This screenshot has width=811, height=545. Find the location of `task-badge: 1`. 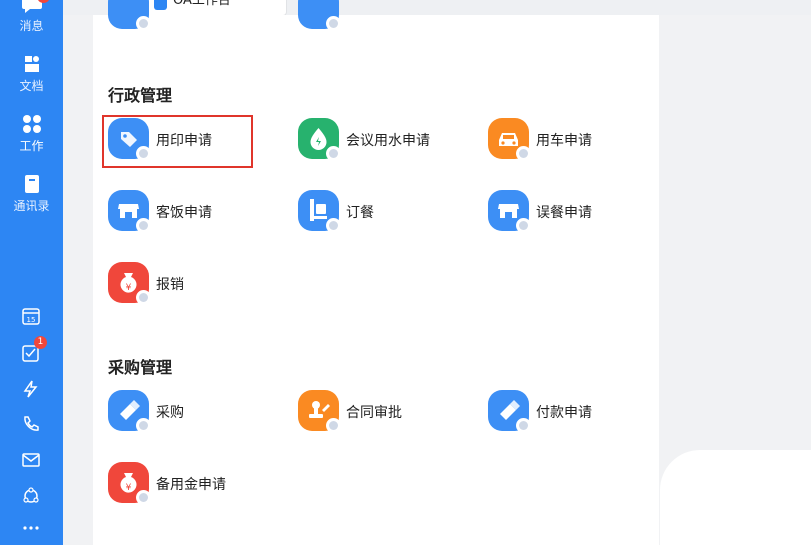

task-badge: 1 is located at coordinates (40, 342).